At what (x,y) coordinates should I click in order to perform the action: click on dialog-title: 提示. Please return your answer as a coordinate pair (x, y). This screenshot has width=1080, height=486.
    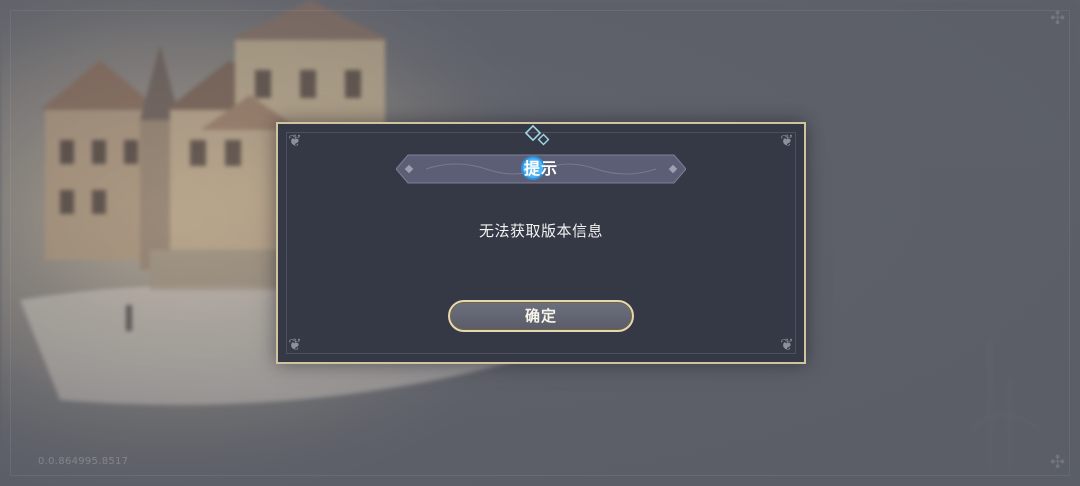
    Looking at the image, I should click on (540, 168).